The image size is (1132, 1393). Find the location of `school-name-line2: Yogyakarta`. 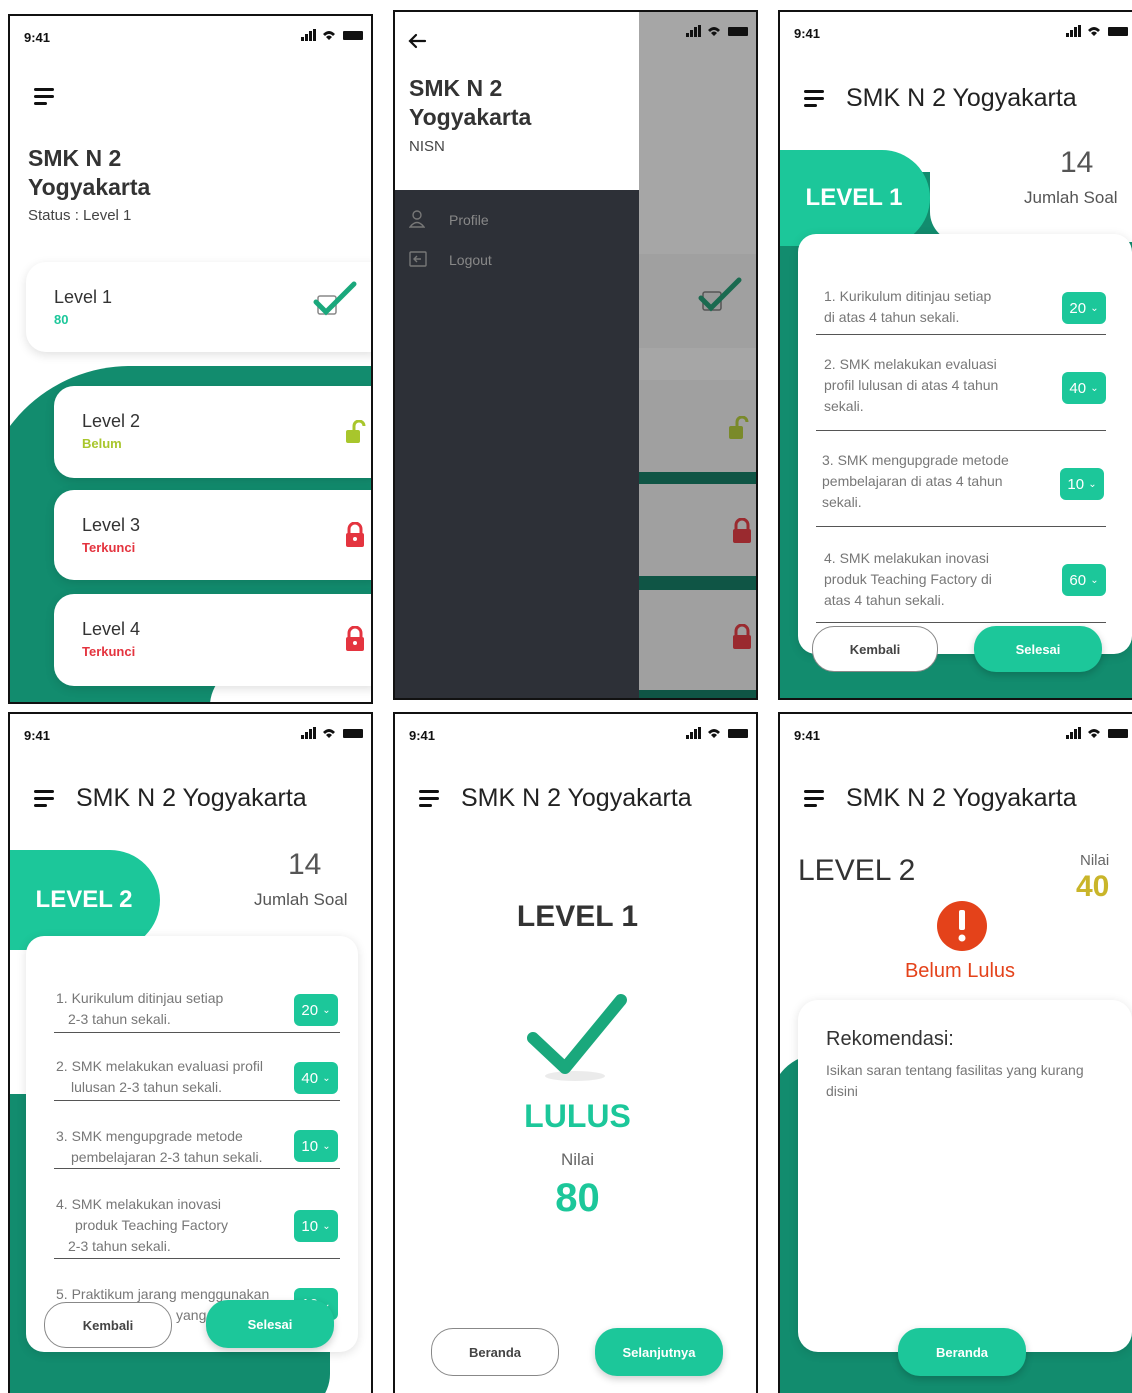

school-name-line2: Yogyakarta is located at coordinates (470, 117).